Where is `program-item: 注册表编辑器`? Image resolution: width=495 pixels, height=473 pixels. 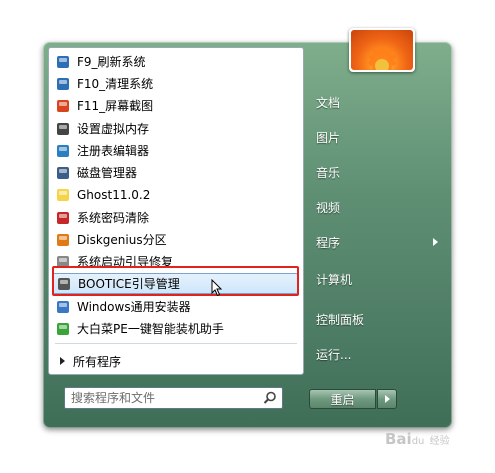 program-item: 注册表编辑器 is located at coordinates (174, 150).